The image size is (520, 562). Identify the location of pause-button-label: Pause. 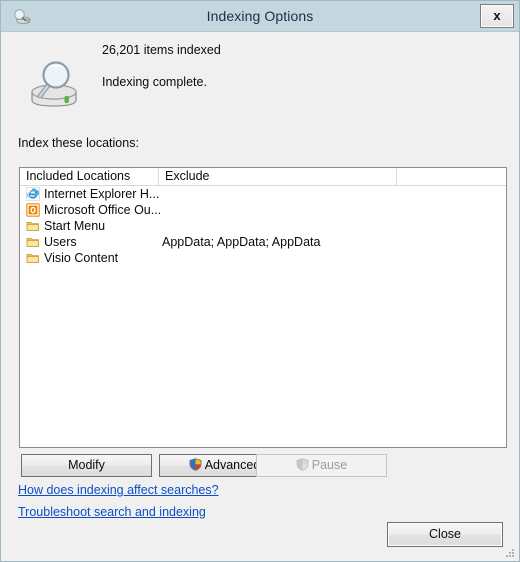
(329, 465).